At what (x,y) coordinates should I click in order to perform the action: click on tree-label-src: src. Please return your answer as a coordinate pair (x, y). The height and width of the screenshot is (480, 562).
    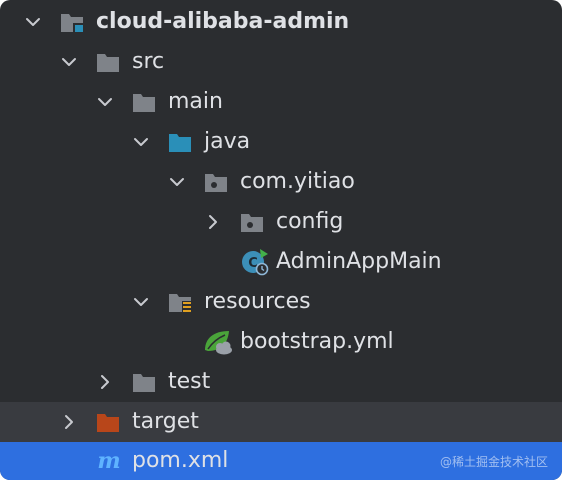
    Looking at the image, I should click on (148, 61).